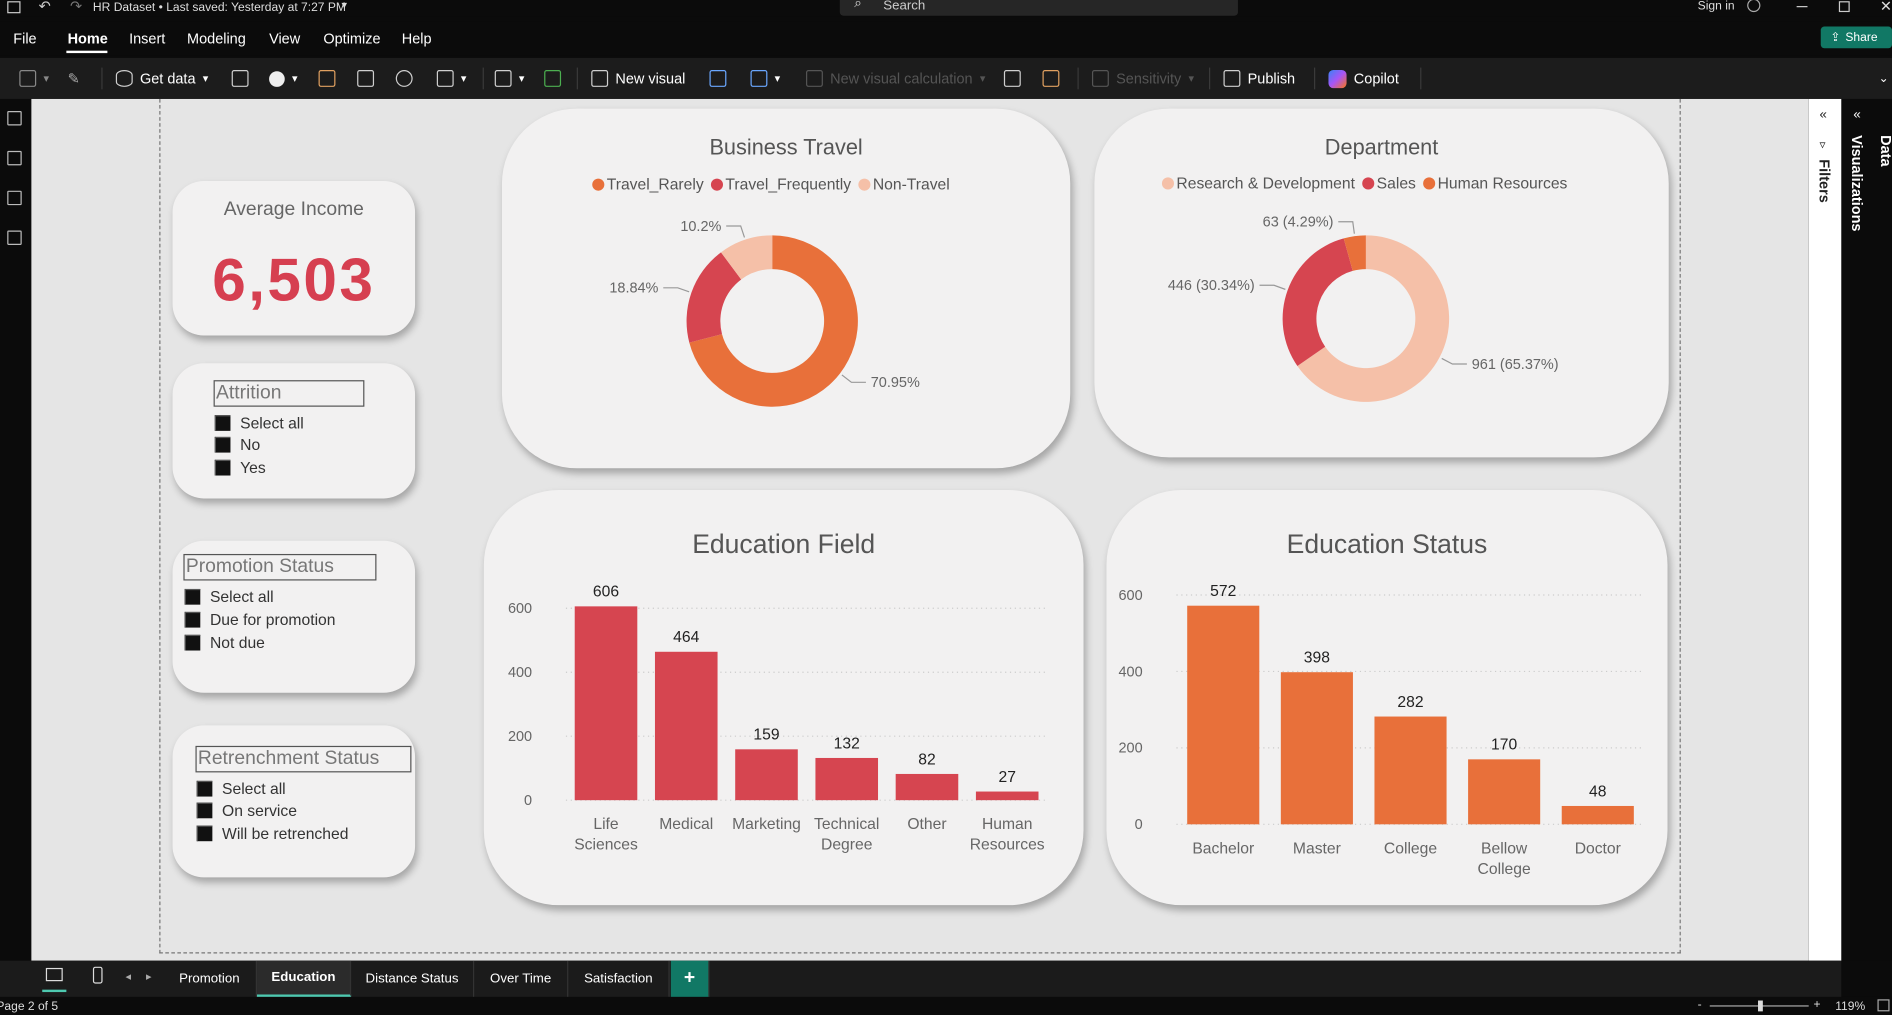  Describe the element at coordinates (1823, 114) in the screenshot. I see `expand-filters-icon: «` at that location.